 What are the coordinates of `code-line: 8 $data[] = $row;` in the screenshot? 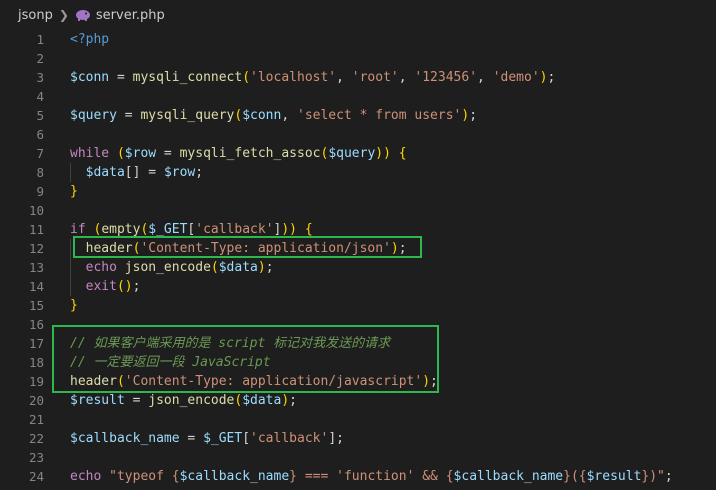 It's located at (358, 172).